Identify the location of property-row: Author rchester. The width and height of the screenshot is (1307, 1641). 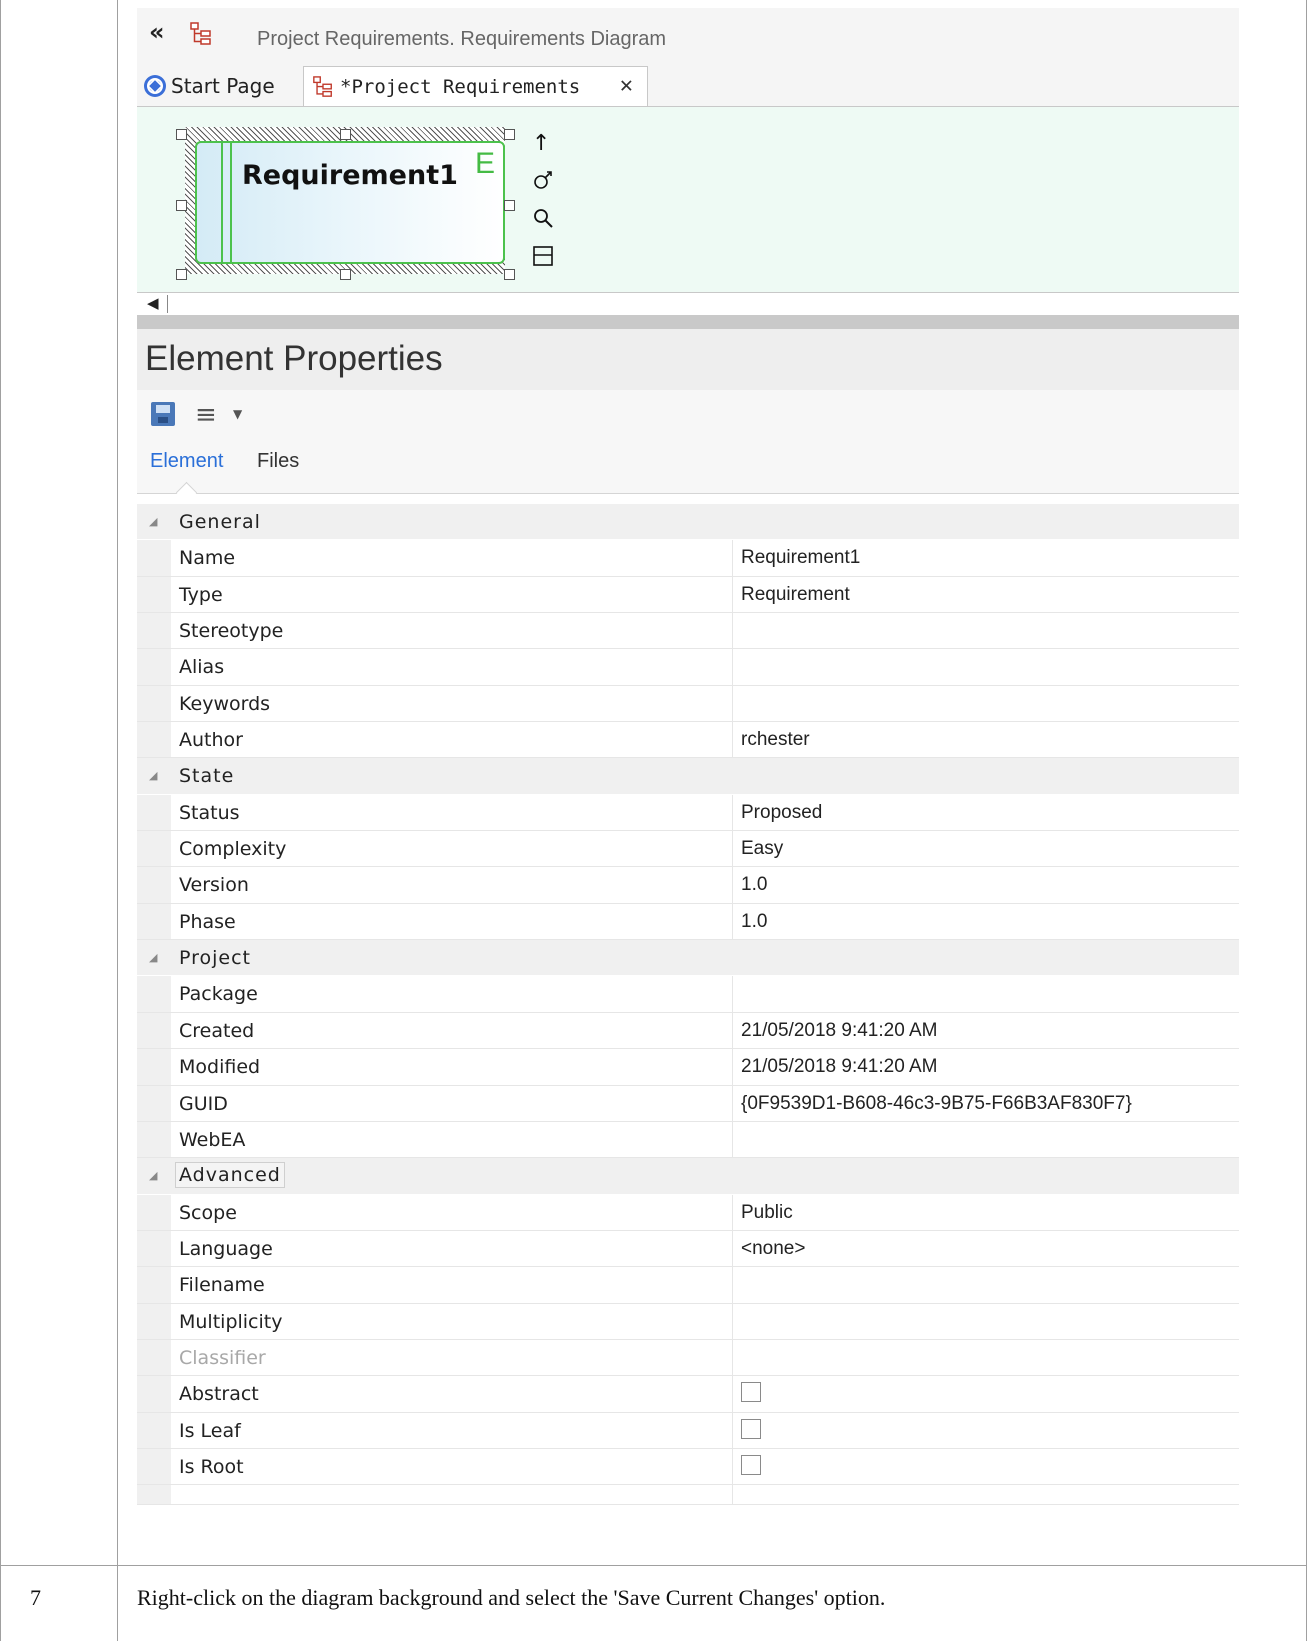
(688, 740).